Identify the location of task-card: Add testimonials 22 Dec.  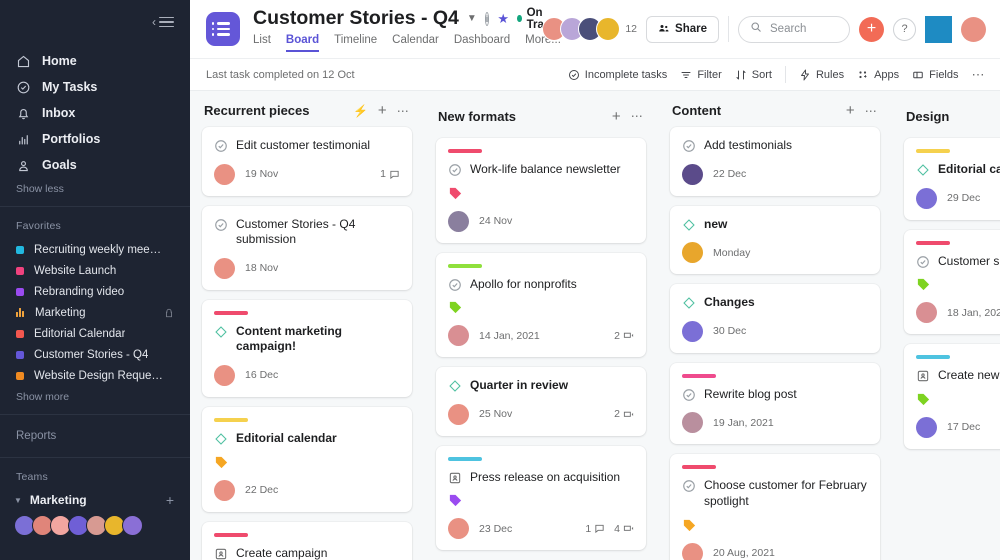
(775, 161).